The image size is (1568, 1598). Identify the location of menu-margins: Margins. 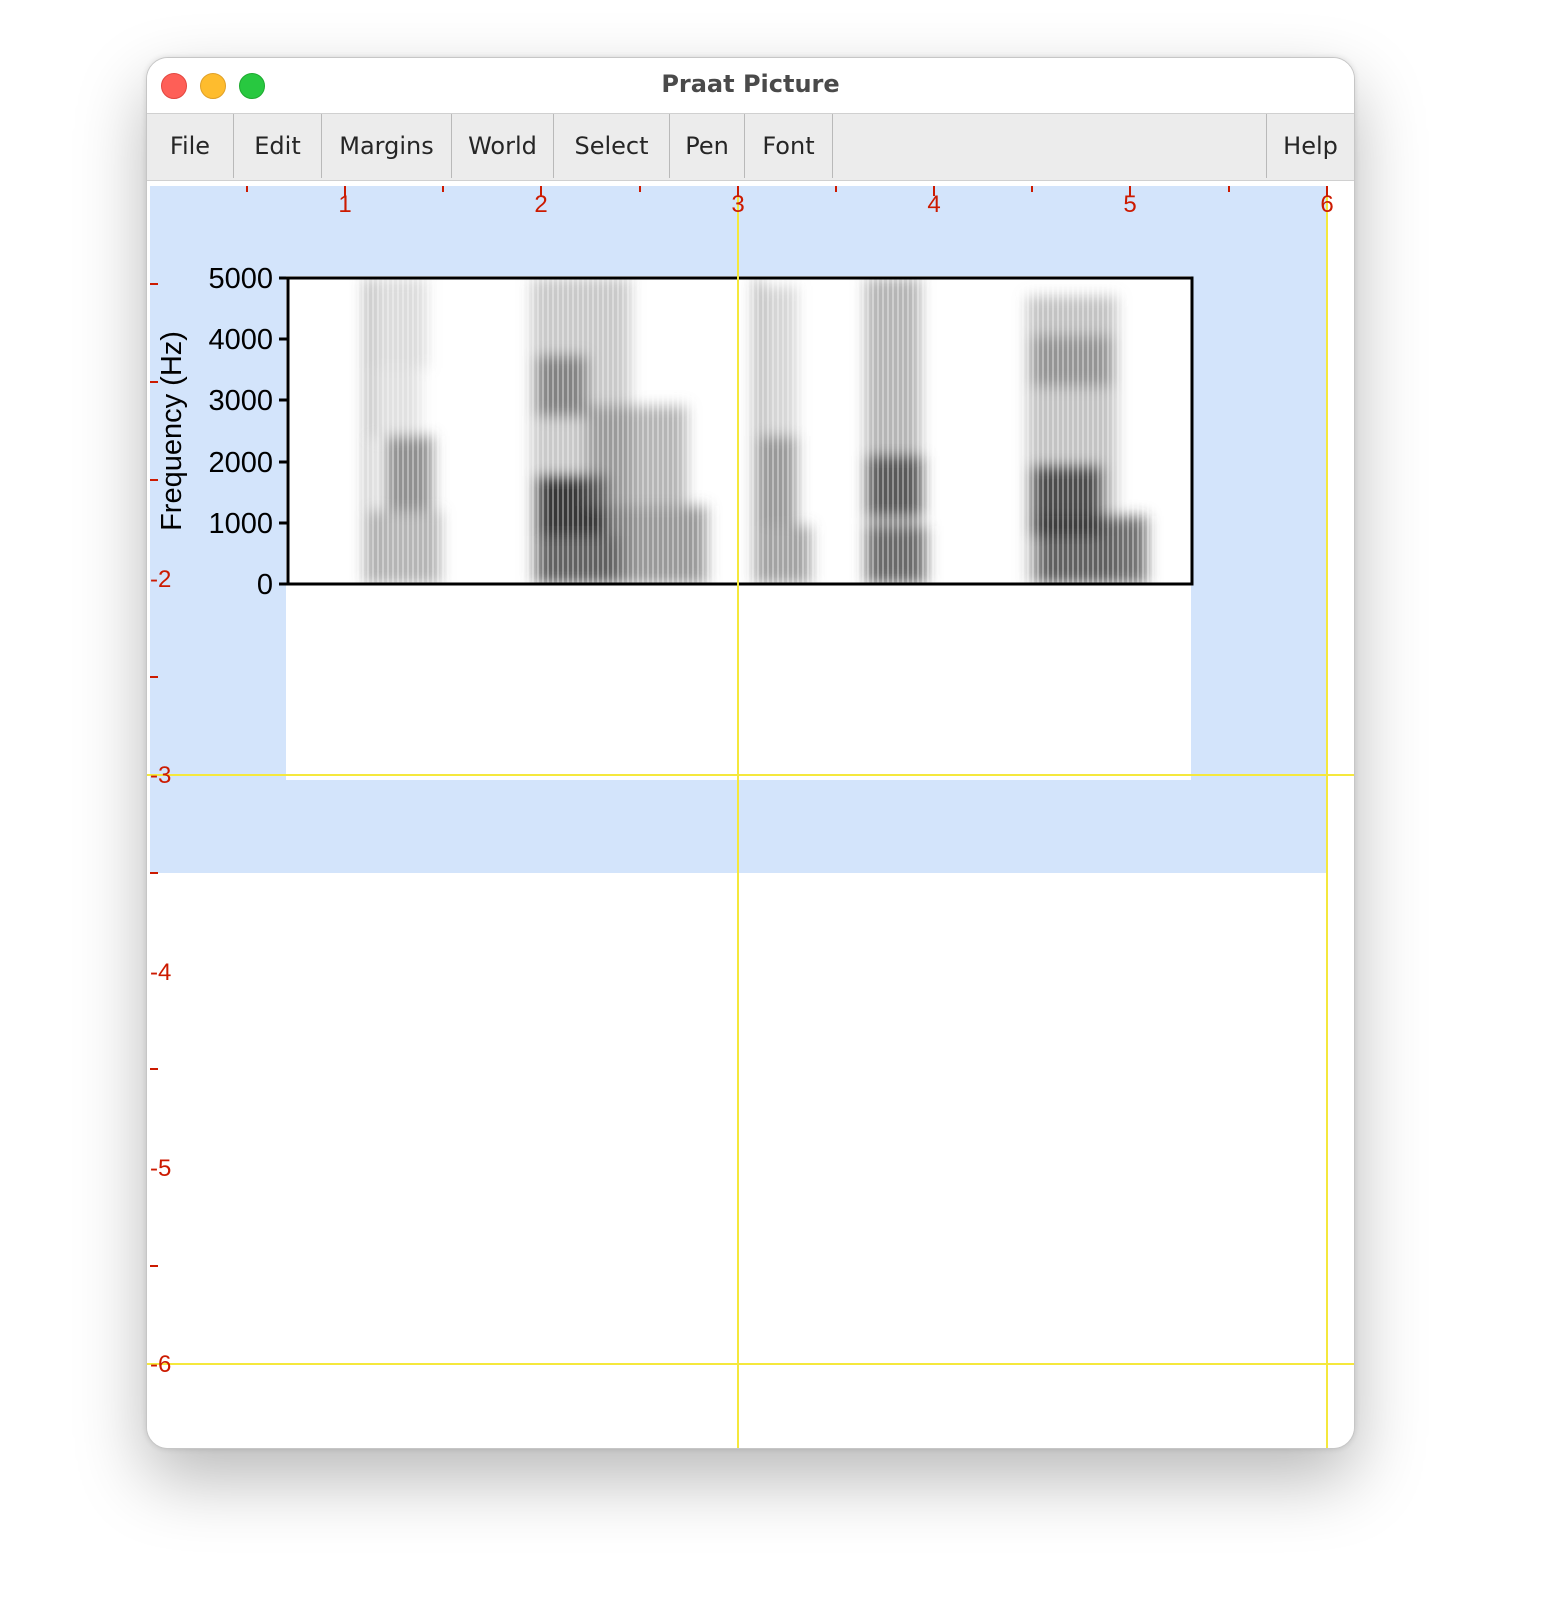
(387, 146).